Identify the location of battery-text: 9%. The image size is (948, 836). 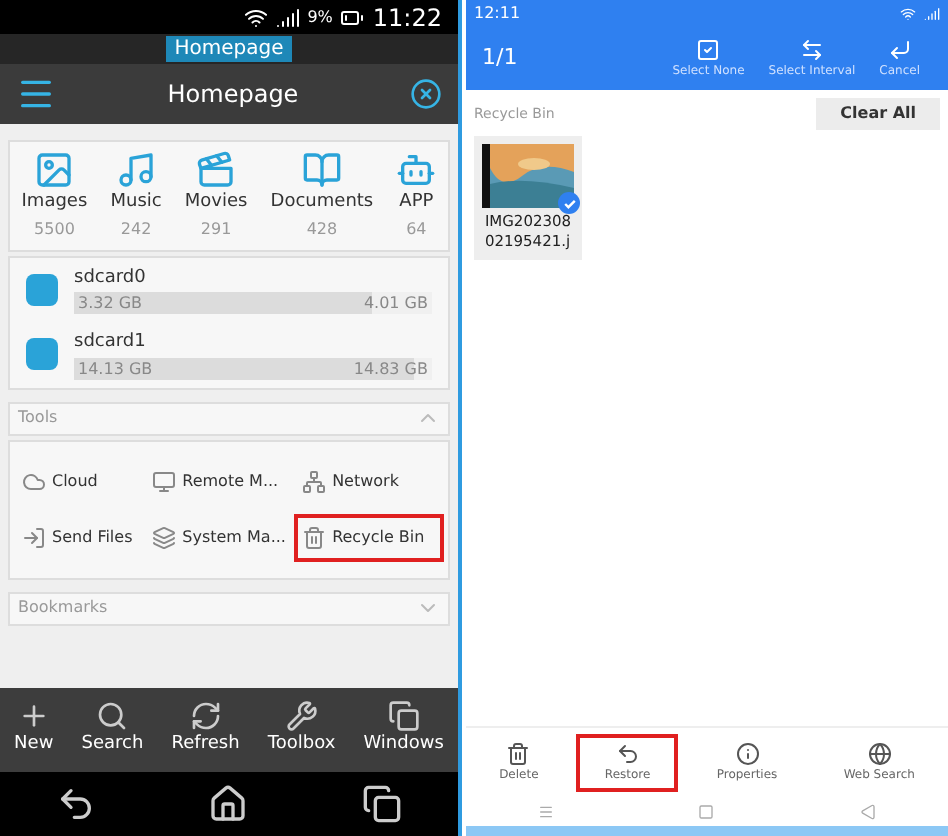
(320, 17).